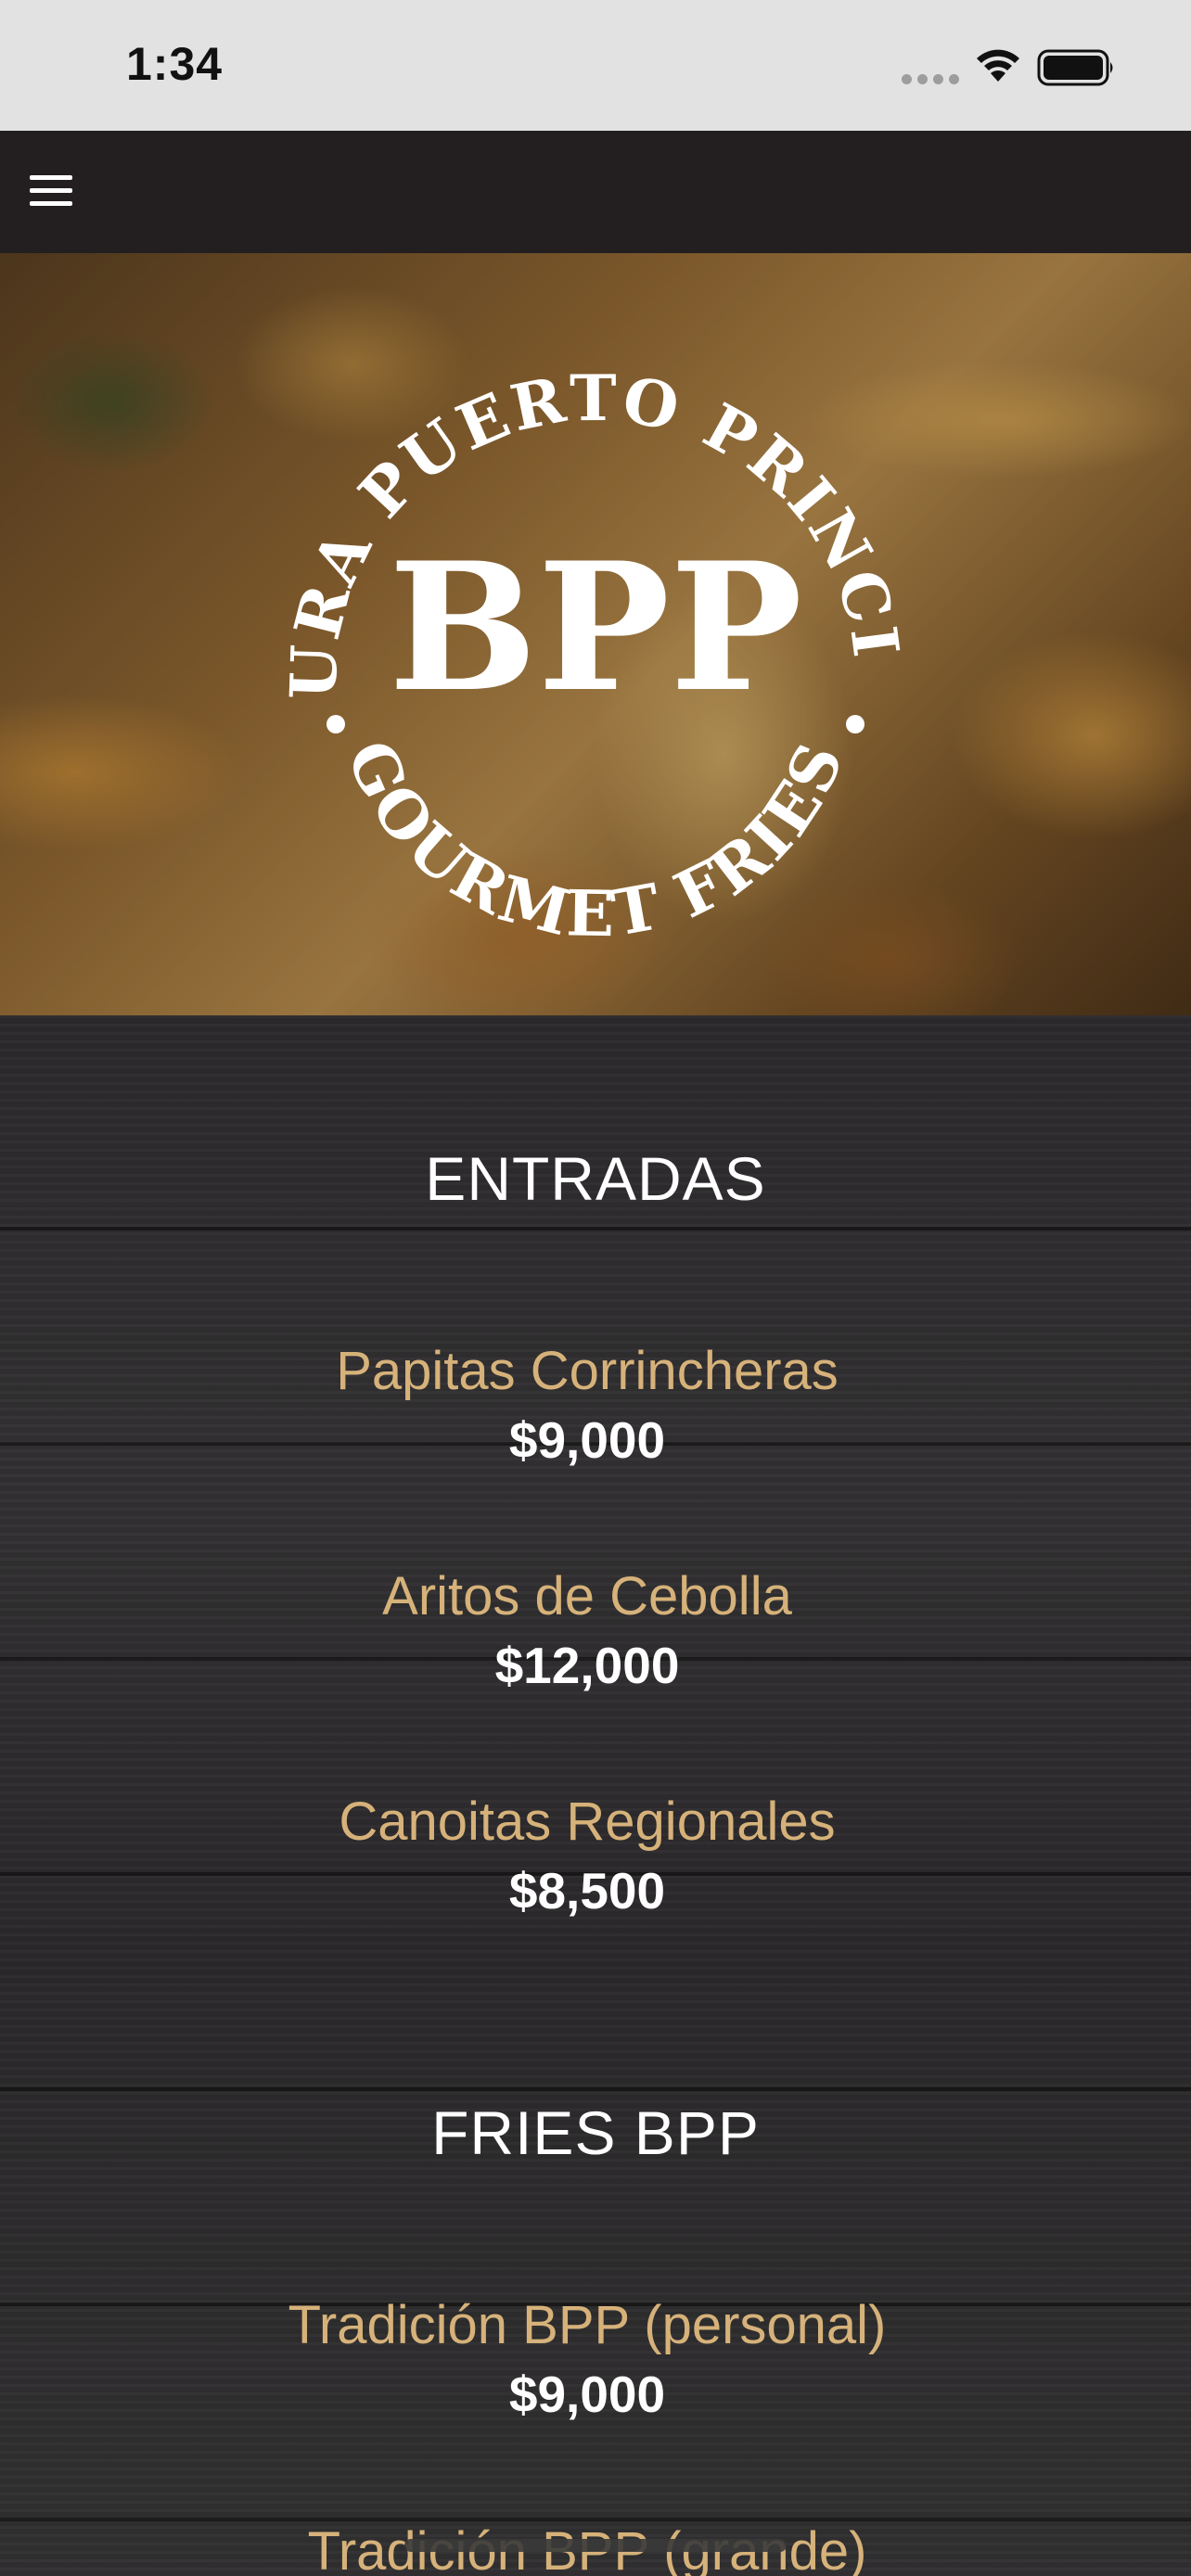  I want to click on menu-item-name: Canoitas Regionales, so click(587, 1822).